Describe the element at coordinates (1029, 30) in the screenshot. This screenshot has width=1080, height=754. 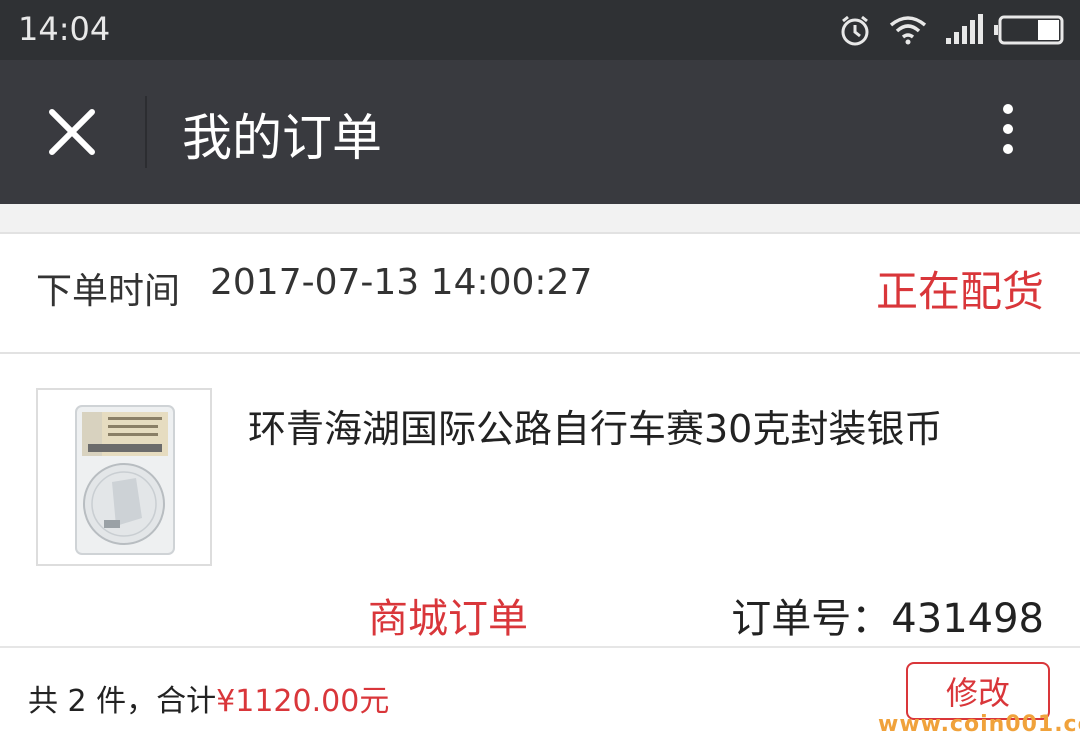
I see `battery-icon` at that location.